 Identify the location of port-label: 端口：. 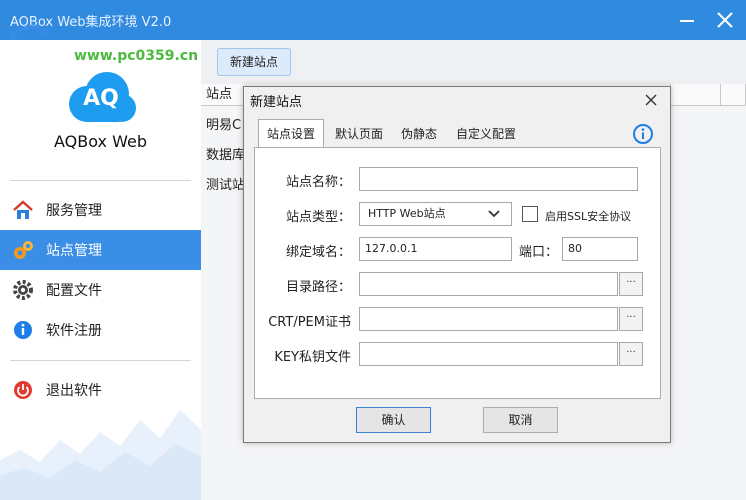
(539, 252).